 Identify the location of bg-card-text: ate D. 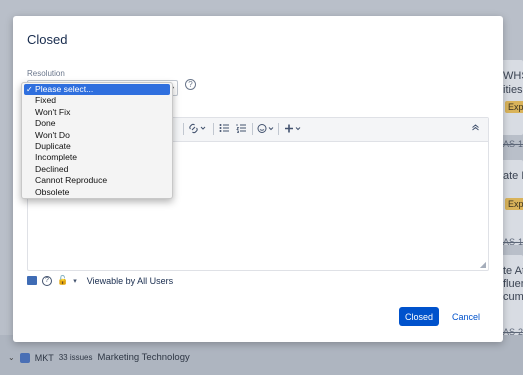
(513, 176).